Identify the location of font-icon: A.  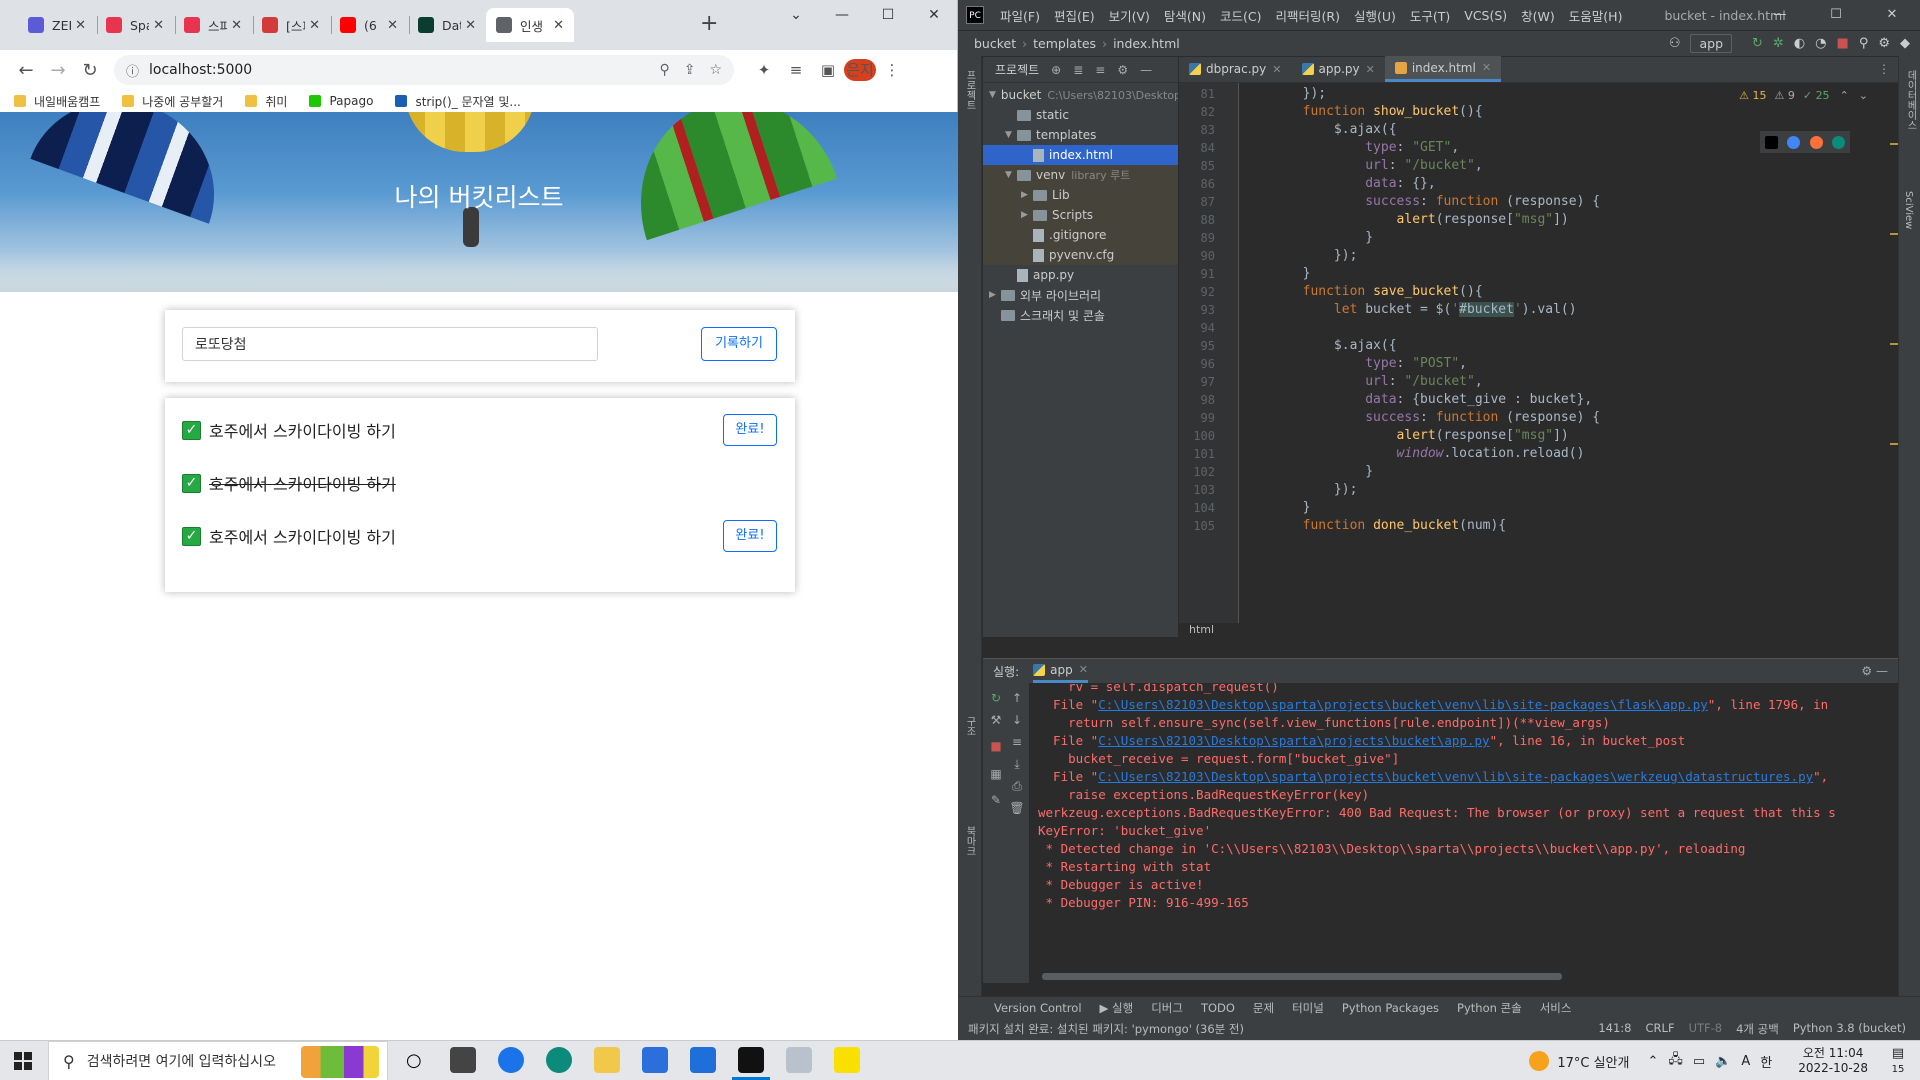
(1745, 1061).